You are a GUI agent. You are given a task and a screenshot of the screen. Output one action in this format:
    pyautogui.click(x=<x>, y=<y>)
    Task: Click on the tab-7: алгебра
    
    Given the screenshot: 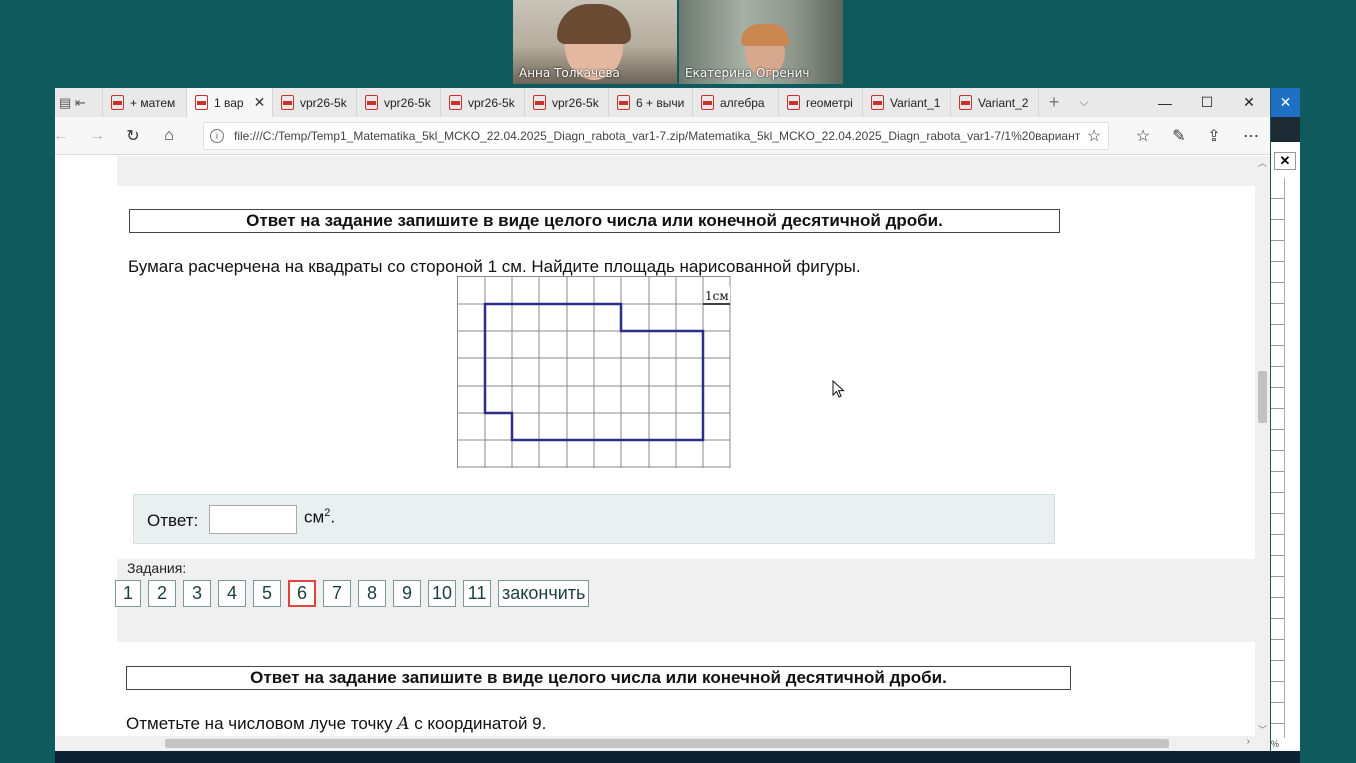 What is the action you would take?
    pyautogui.click(x=736, y=102)
    